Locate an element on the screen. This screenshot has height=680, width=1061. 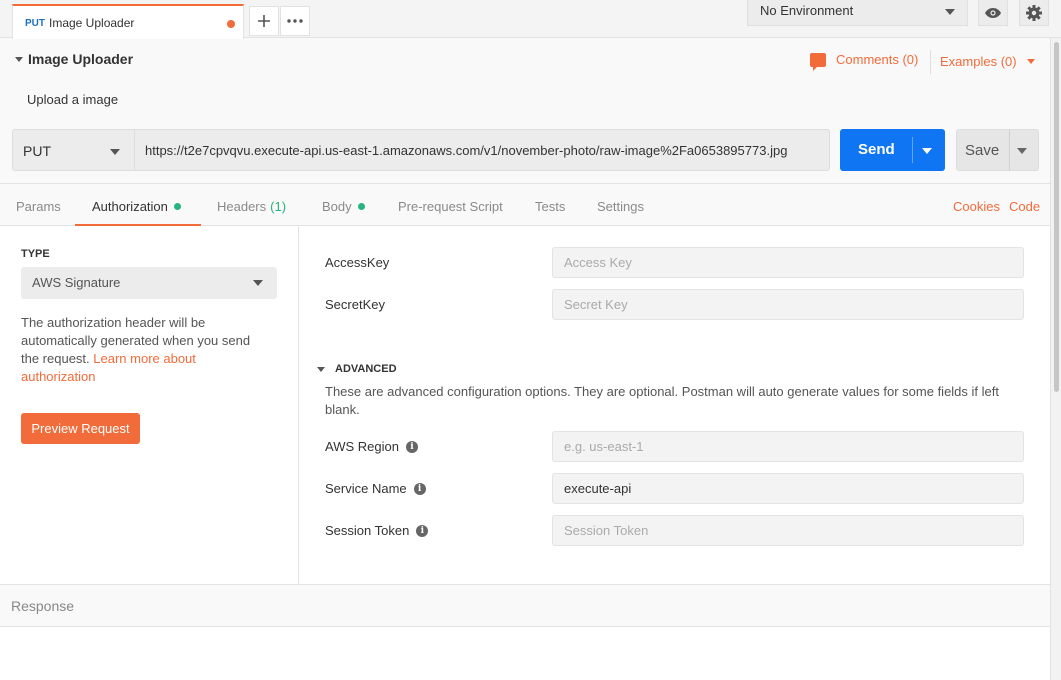
scrollbar-thumb is located at coordinates (1056, 217).